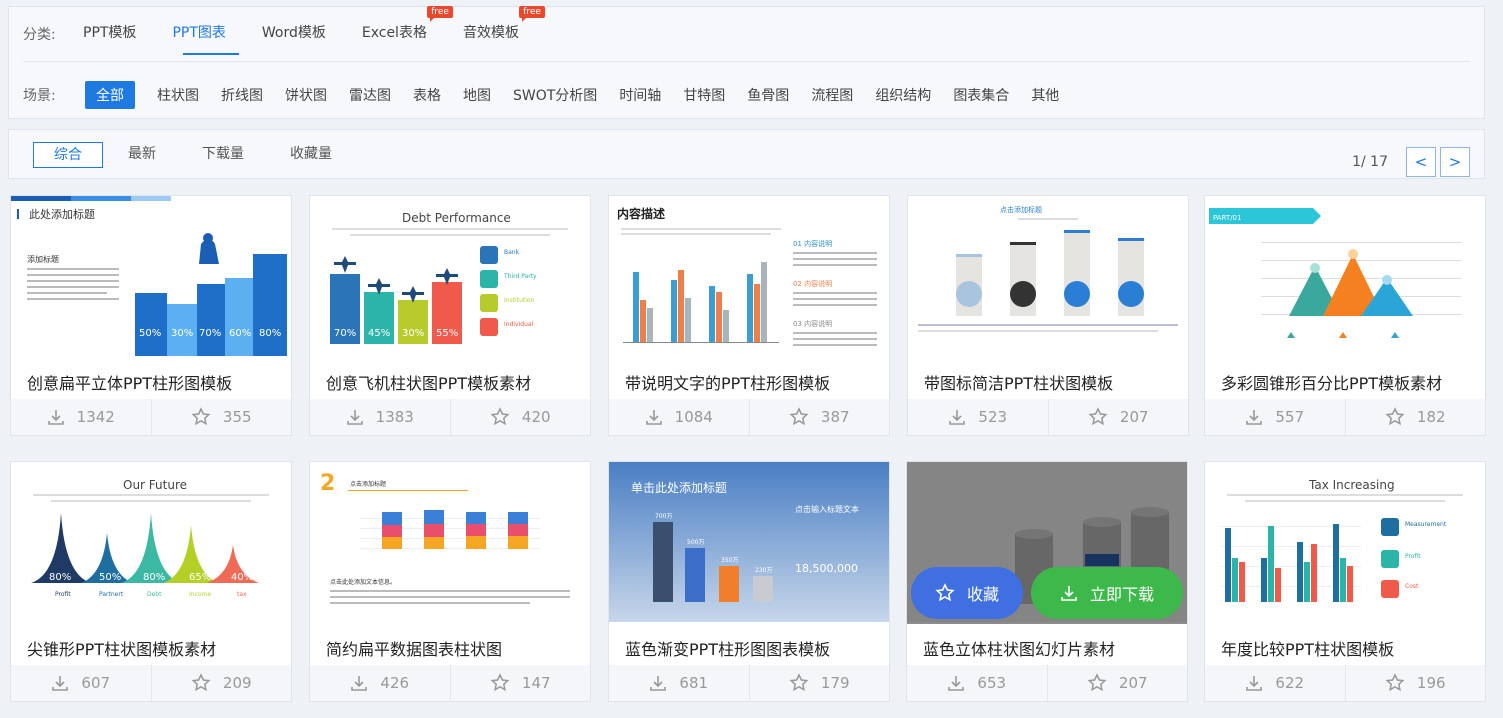  Describe the element at coordinates (109, 34) in the screenshot. I see `category-ppt-template: PPT模板` at that location.